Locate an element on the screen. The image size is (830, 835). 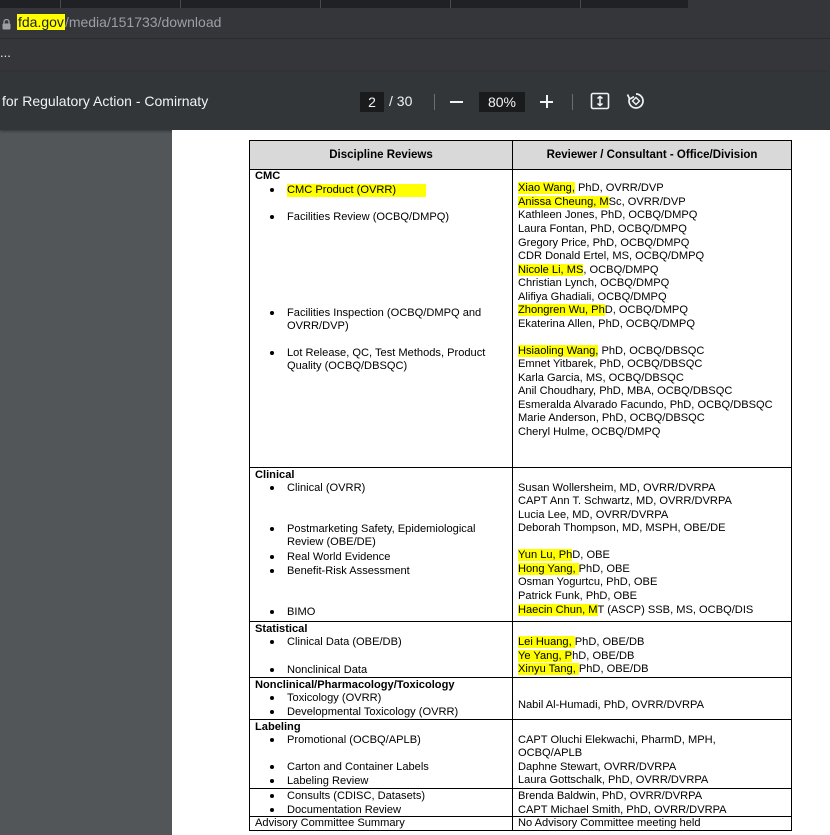
section-title: CMC is located at coordinates (268, 176).